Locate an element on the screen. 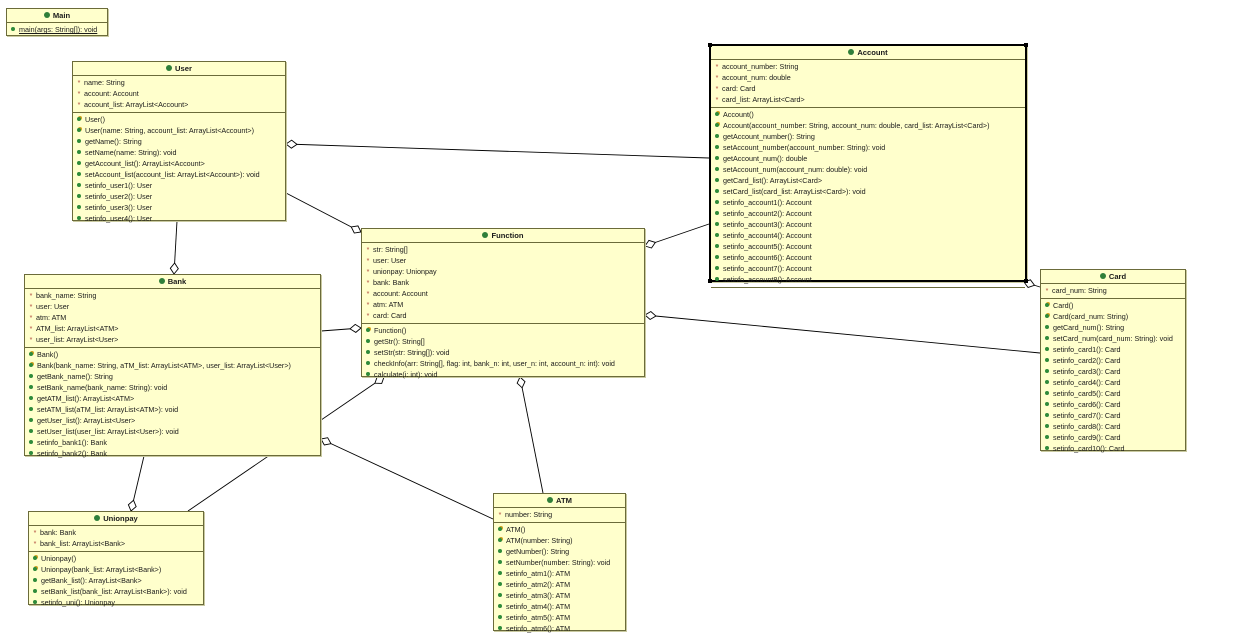  field-row: * atm: ATM is located at coordinates (503, 304).